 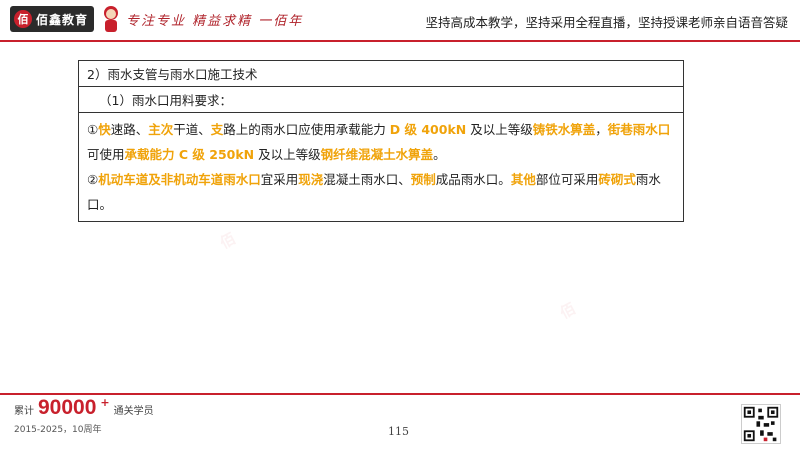 What do you see at coordinates (473, 179) in the screenshot?
I see `body-text: 成品雨水口。` at bounding box center [473, 179].